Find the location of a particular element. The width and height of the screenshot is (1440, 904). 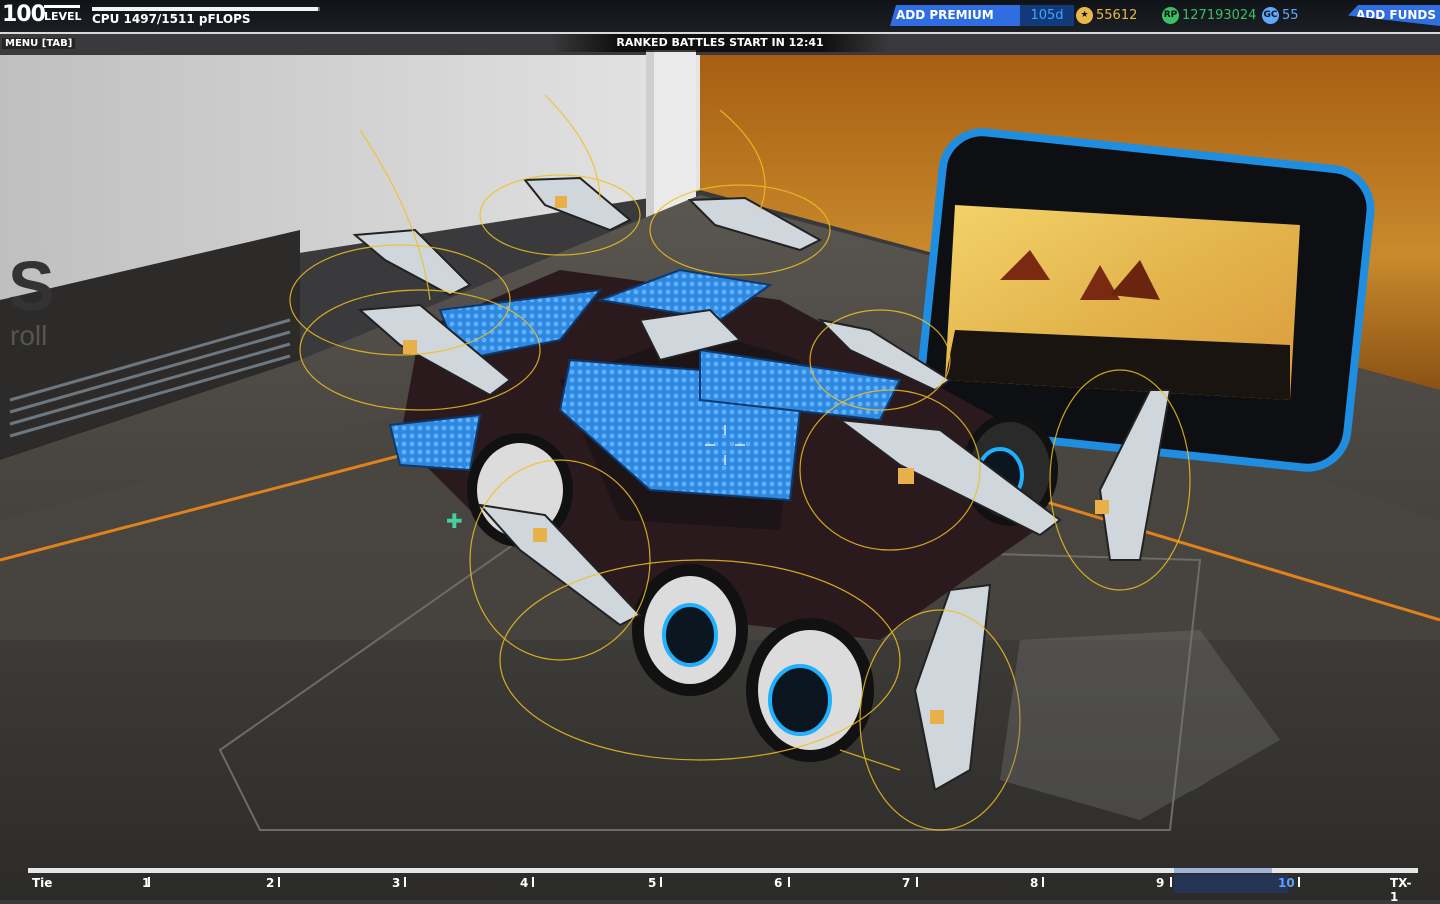

galaxy-coins-value: 55 is located at coordinates (1290, 15).